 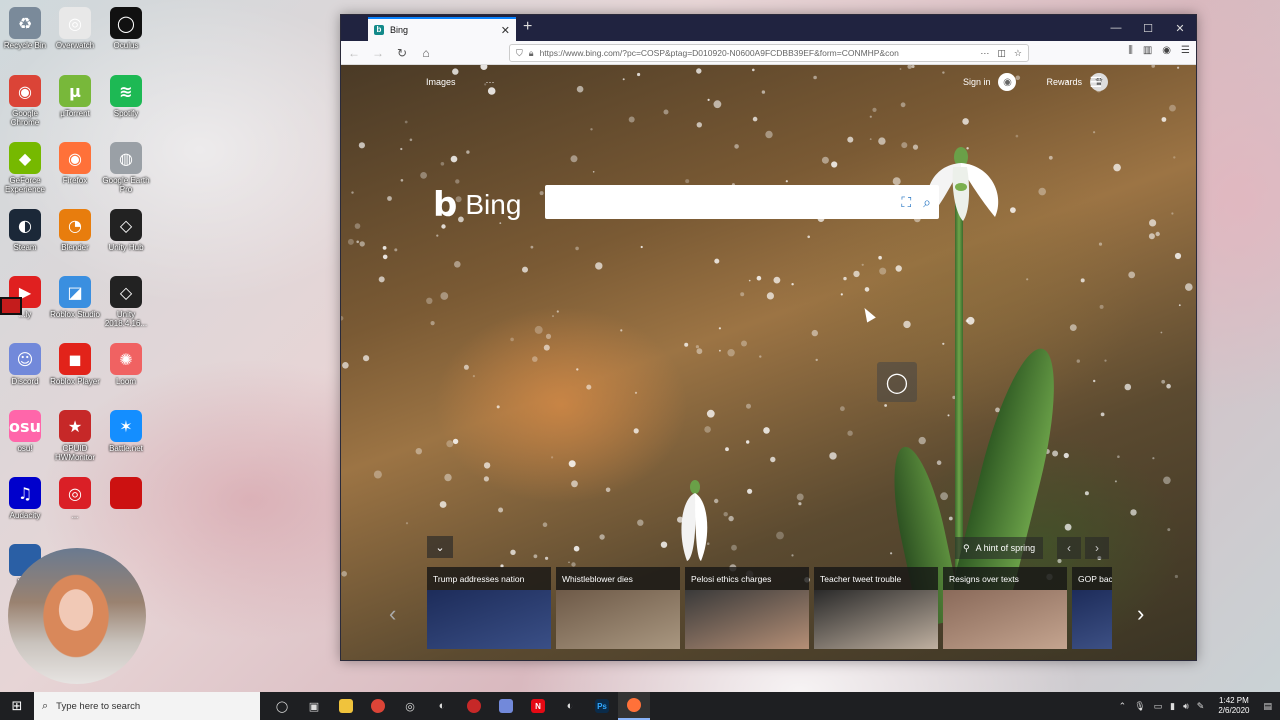 I want to click on desktop-icon: ✶ Battle.net, so click(x=126, y=439).